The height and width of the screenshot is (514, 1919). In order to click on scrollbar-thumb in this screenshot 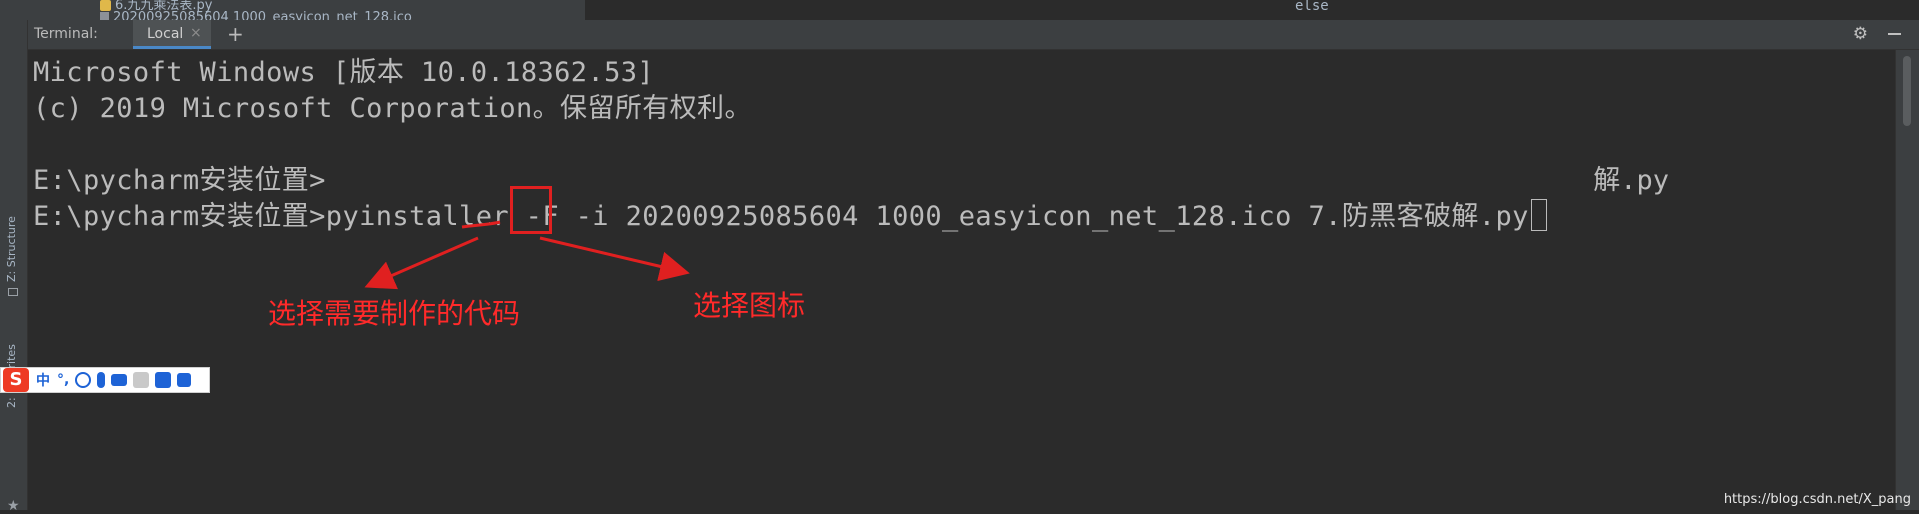, I will do `click(1907, 91)`.